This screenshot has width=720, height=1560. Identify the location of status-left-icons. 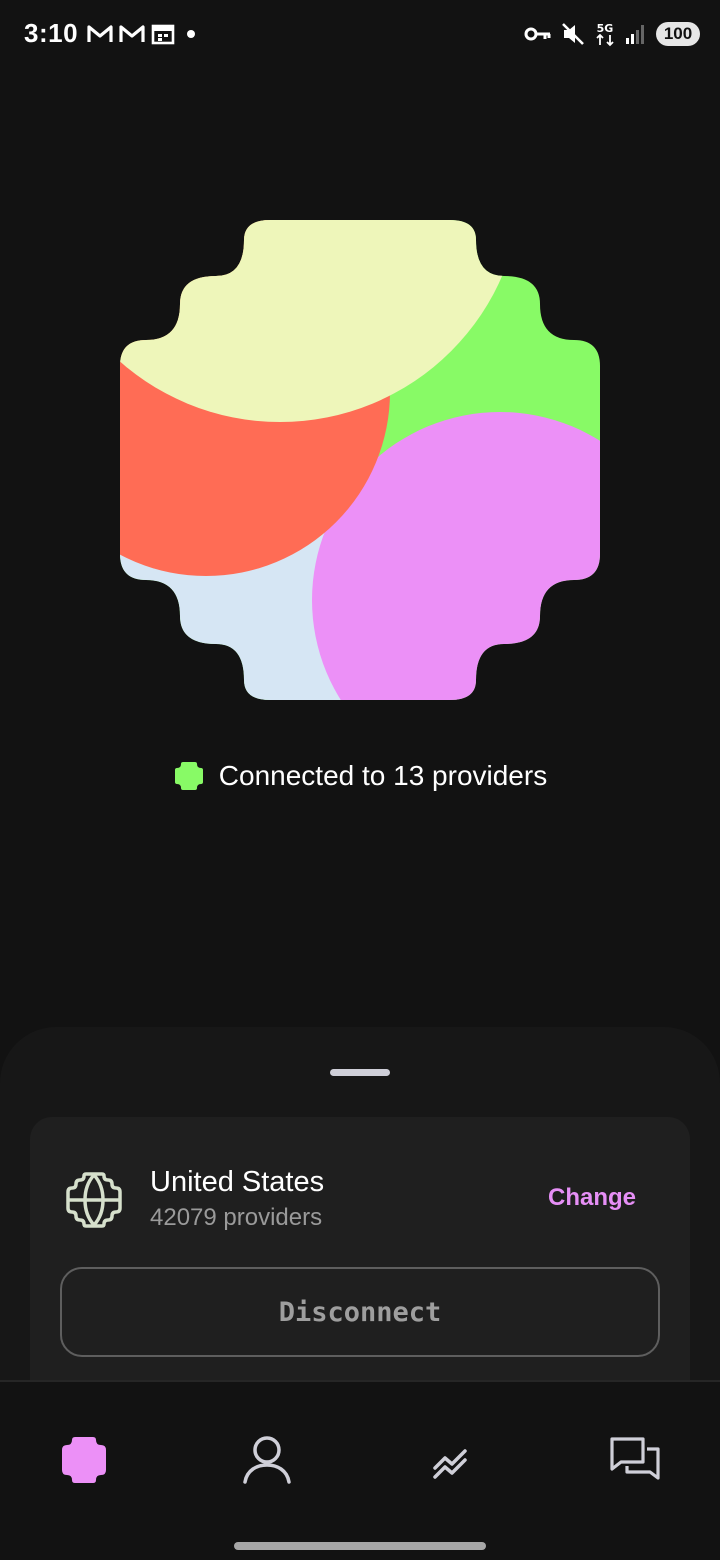
(144, 34).